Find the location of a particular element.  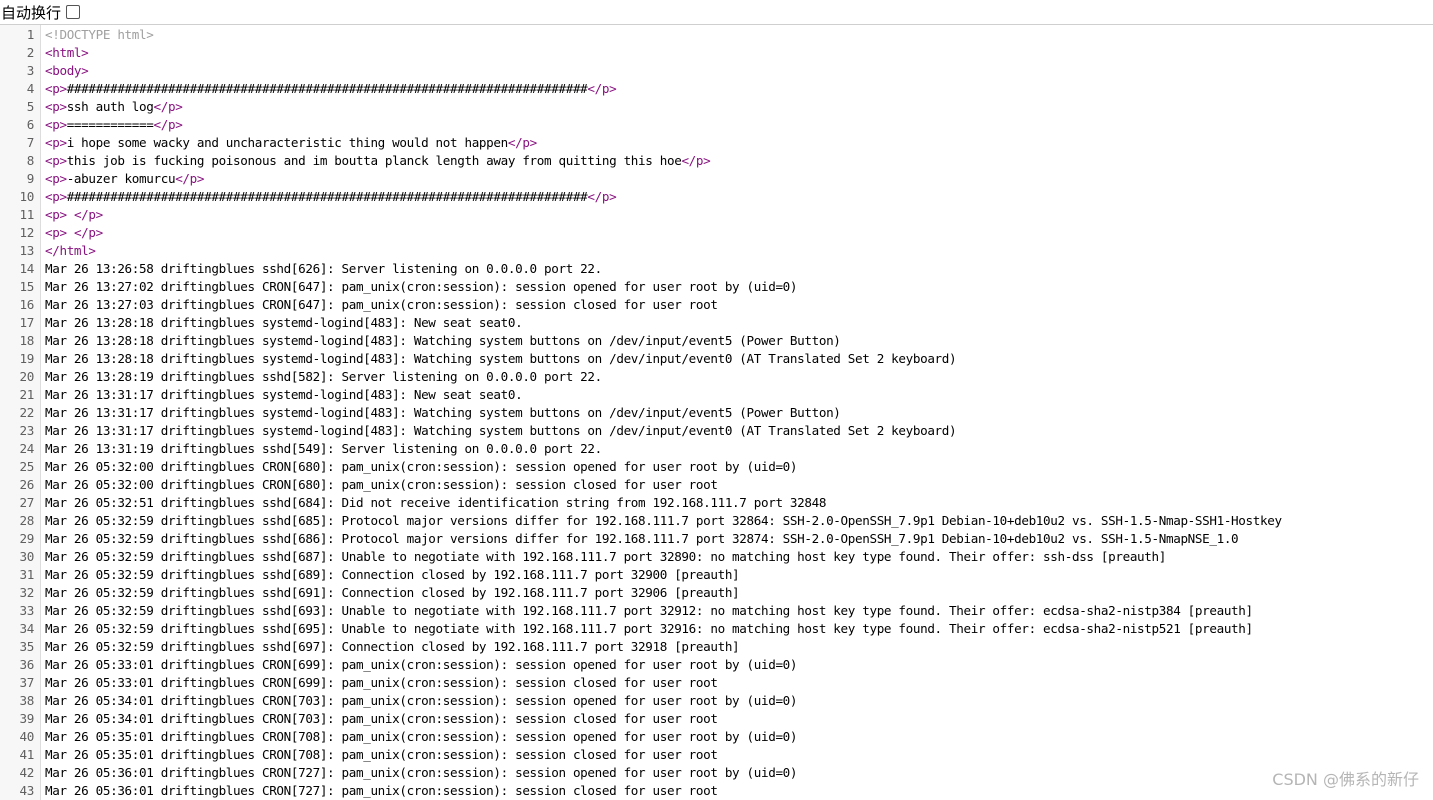

line-number: 40 is located at coordinates (27, 736).